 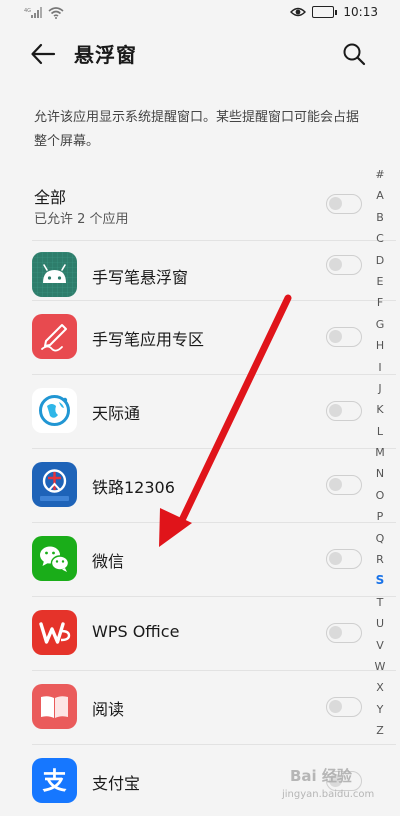 What do you see at coordinates (185, 486) in the screenshot?
I see `app-row-railway: 铁路12306` at bounding box center [185, 486].